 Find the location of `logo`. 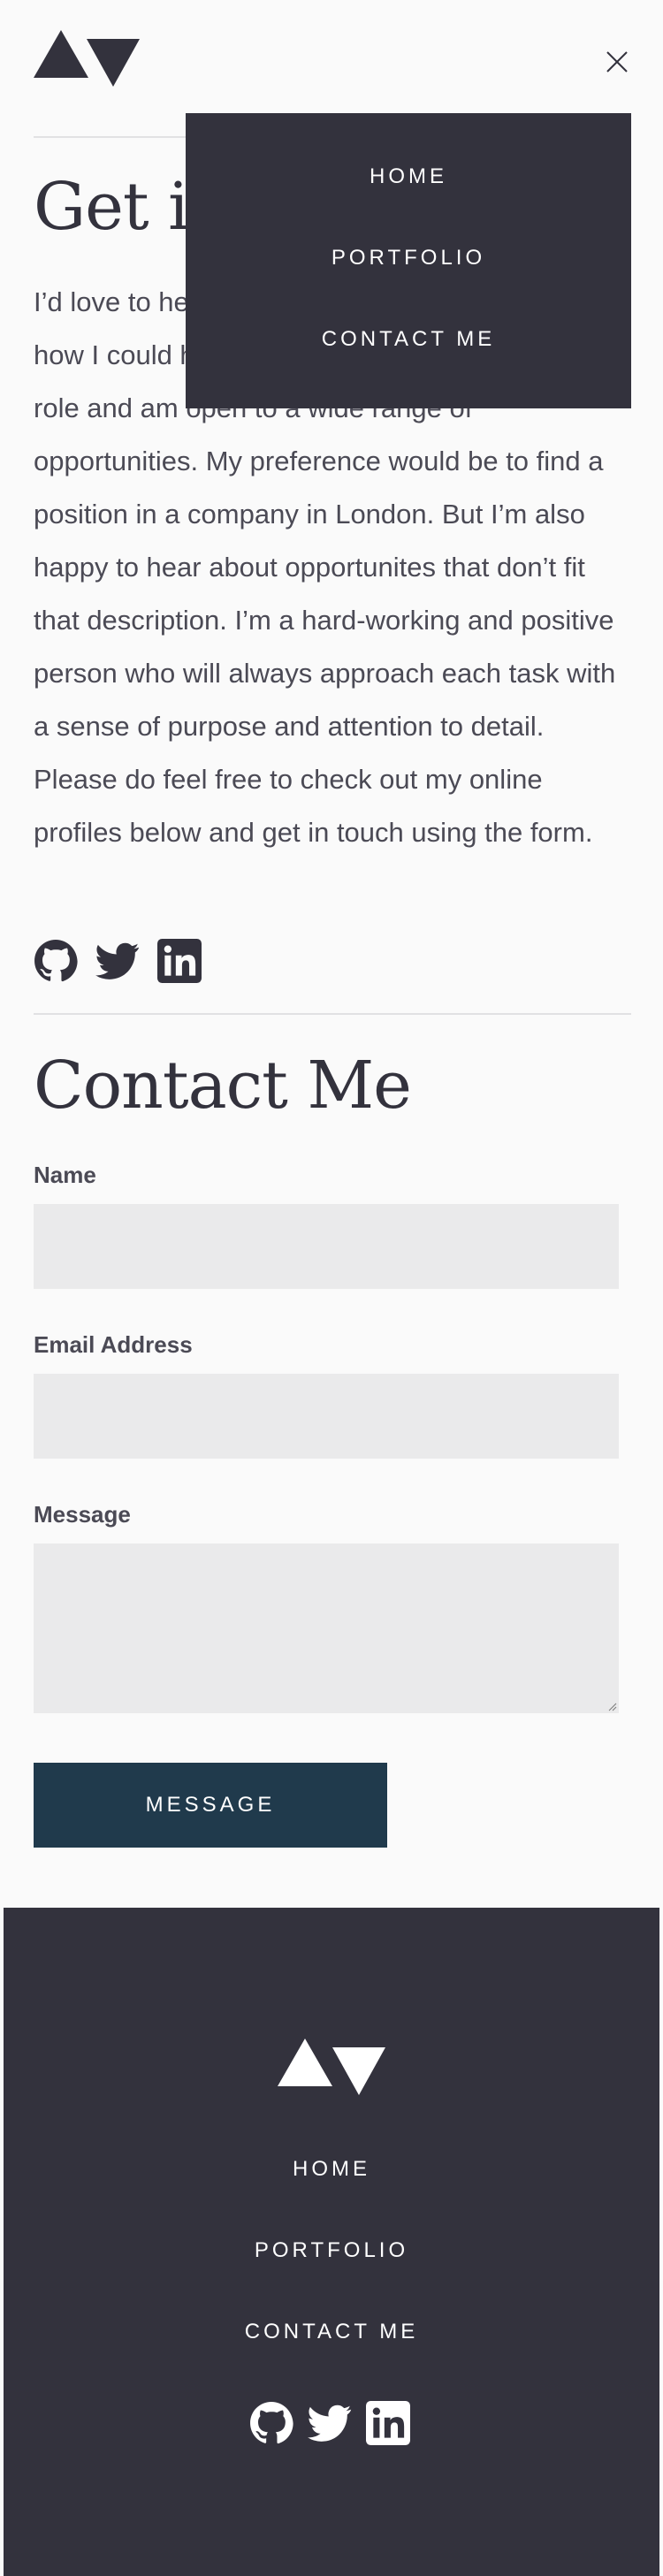

logo is located at coordinates (87, 58).